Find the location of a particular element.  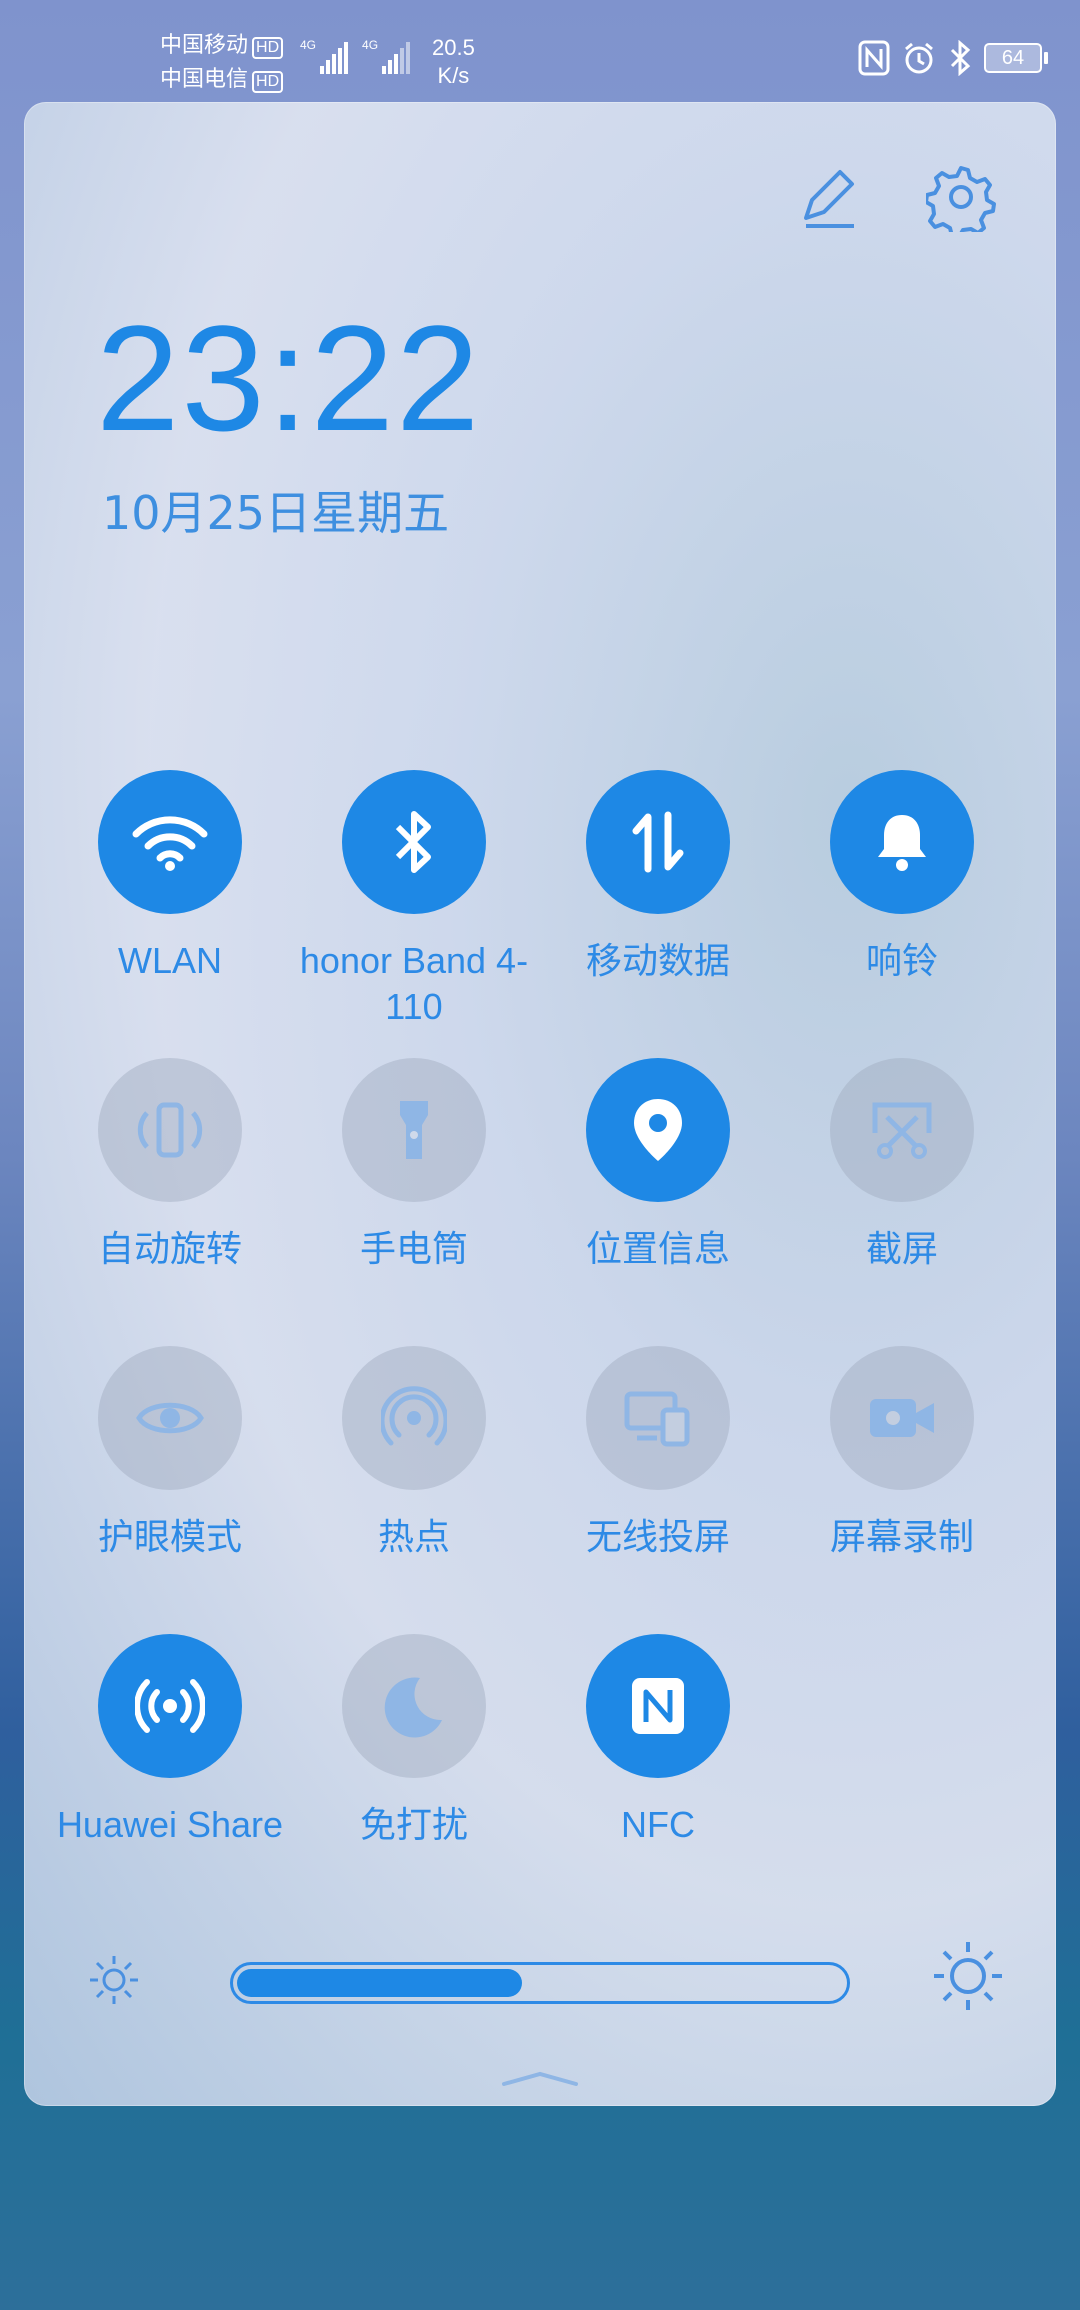

tile-bluetooth: honor Band 4-110 is located at coordinates (414, 900).